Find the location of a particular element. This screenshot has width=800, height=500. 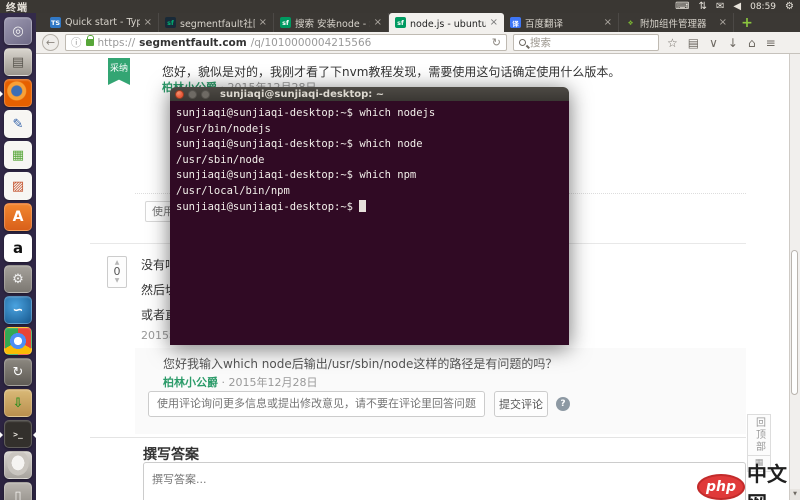

tab-baidu-translate: 译 百度翻译 × is located at coordinates (561, 22).